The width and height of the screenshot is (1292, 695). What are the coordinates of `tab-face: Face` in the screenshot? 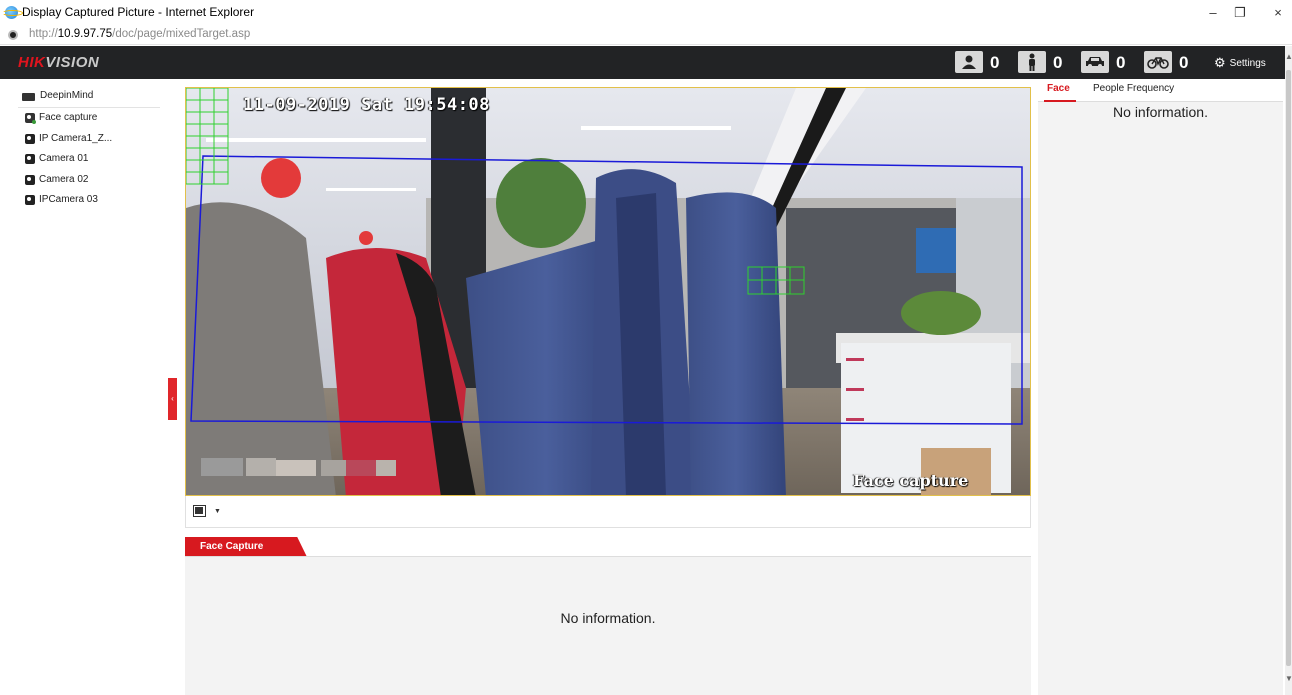 It's located at (1058, 88).